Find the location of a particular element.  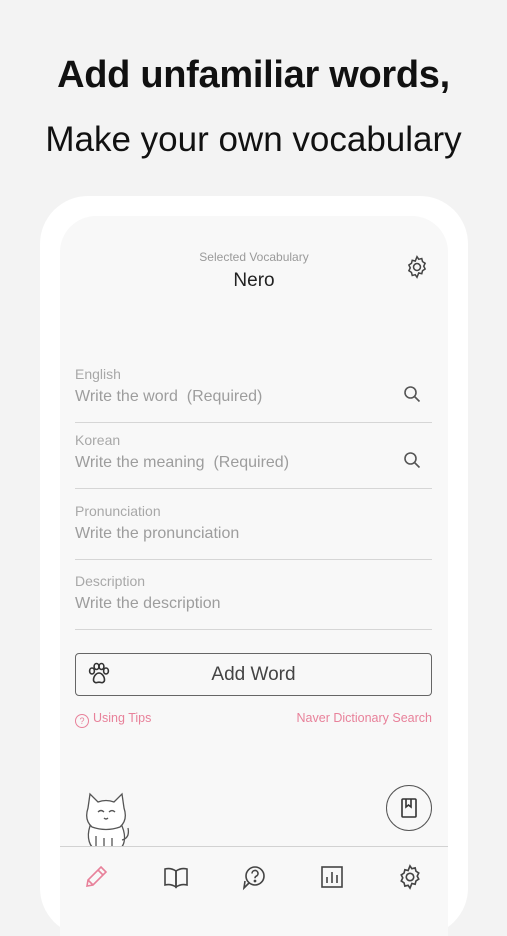

pen-icon is located at coordinates (97, 876).